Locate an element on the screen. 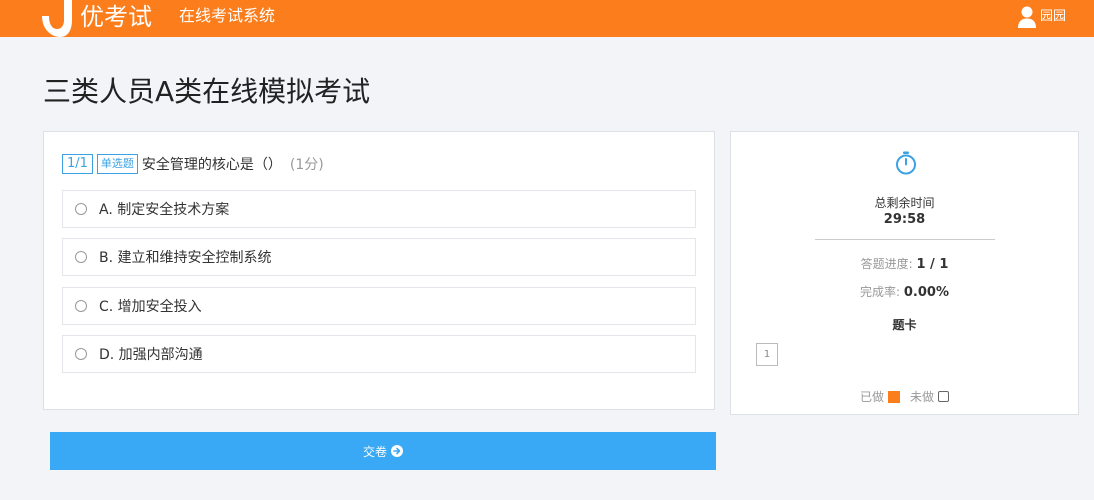  legend-todo-label: 未做 is located at coordinates (922, 397).